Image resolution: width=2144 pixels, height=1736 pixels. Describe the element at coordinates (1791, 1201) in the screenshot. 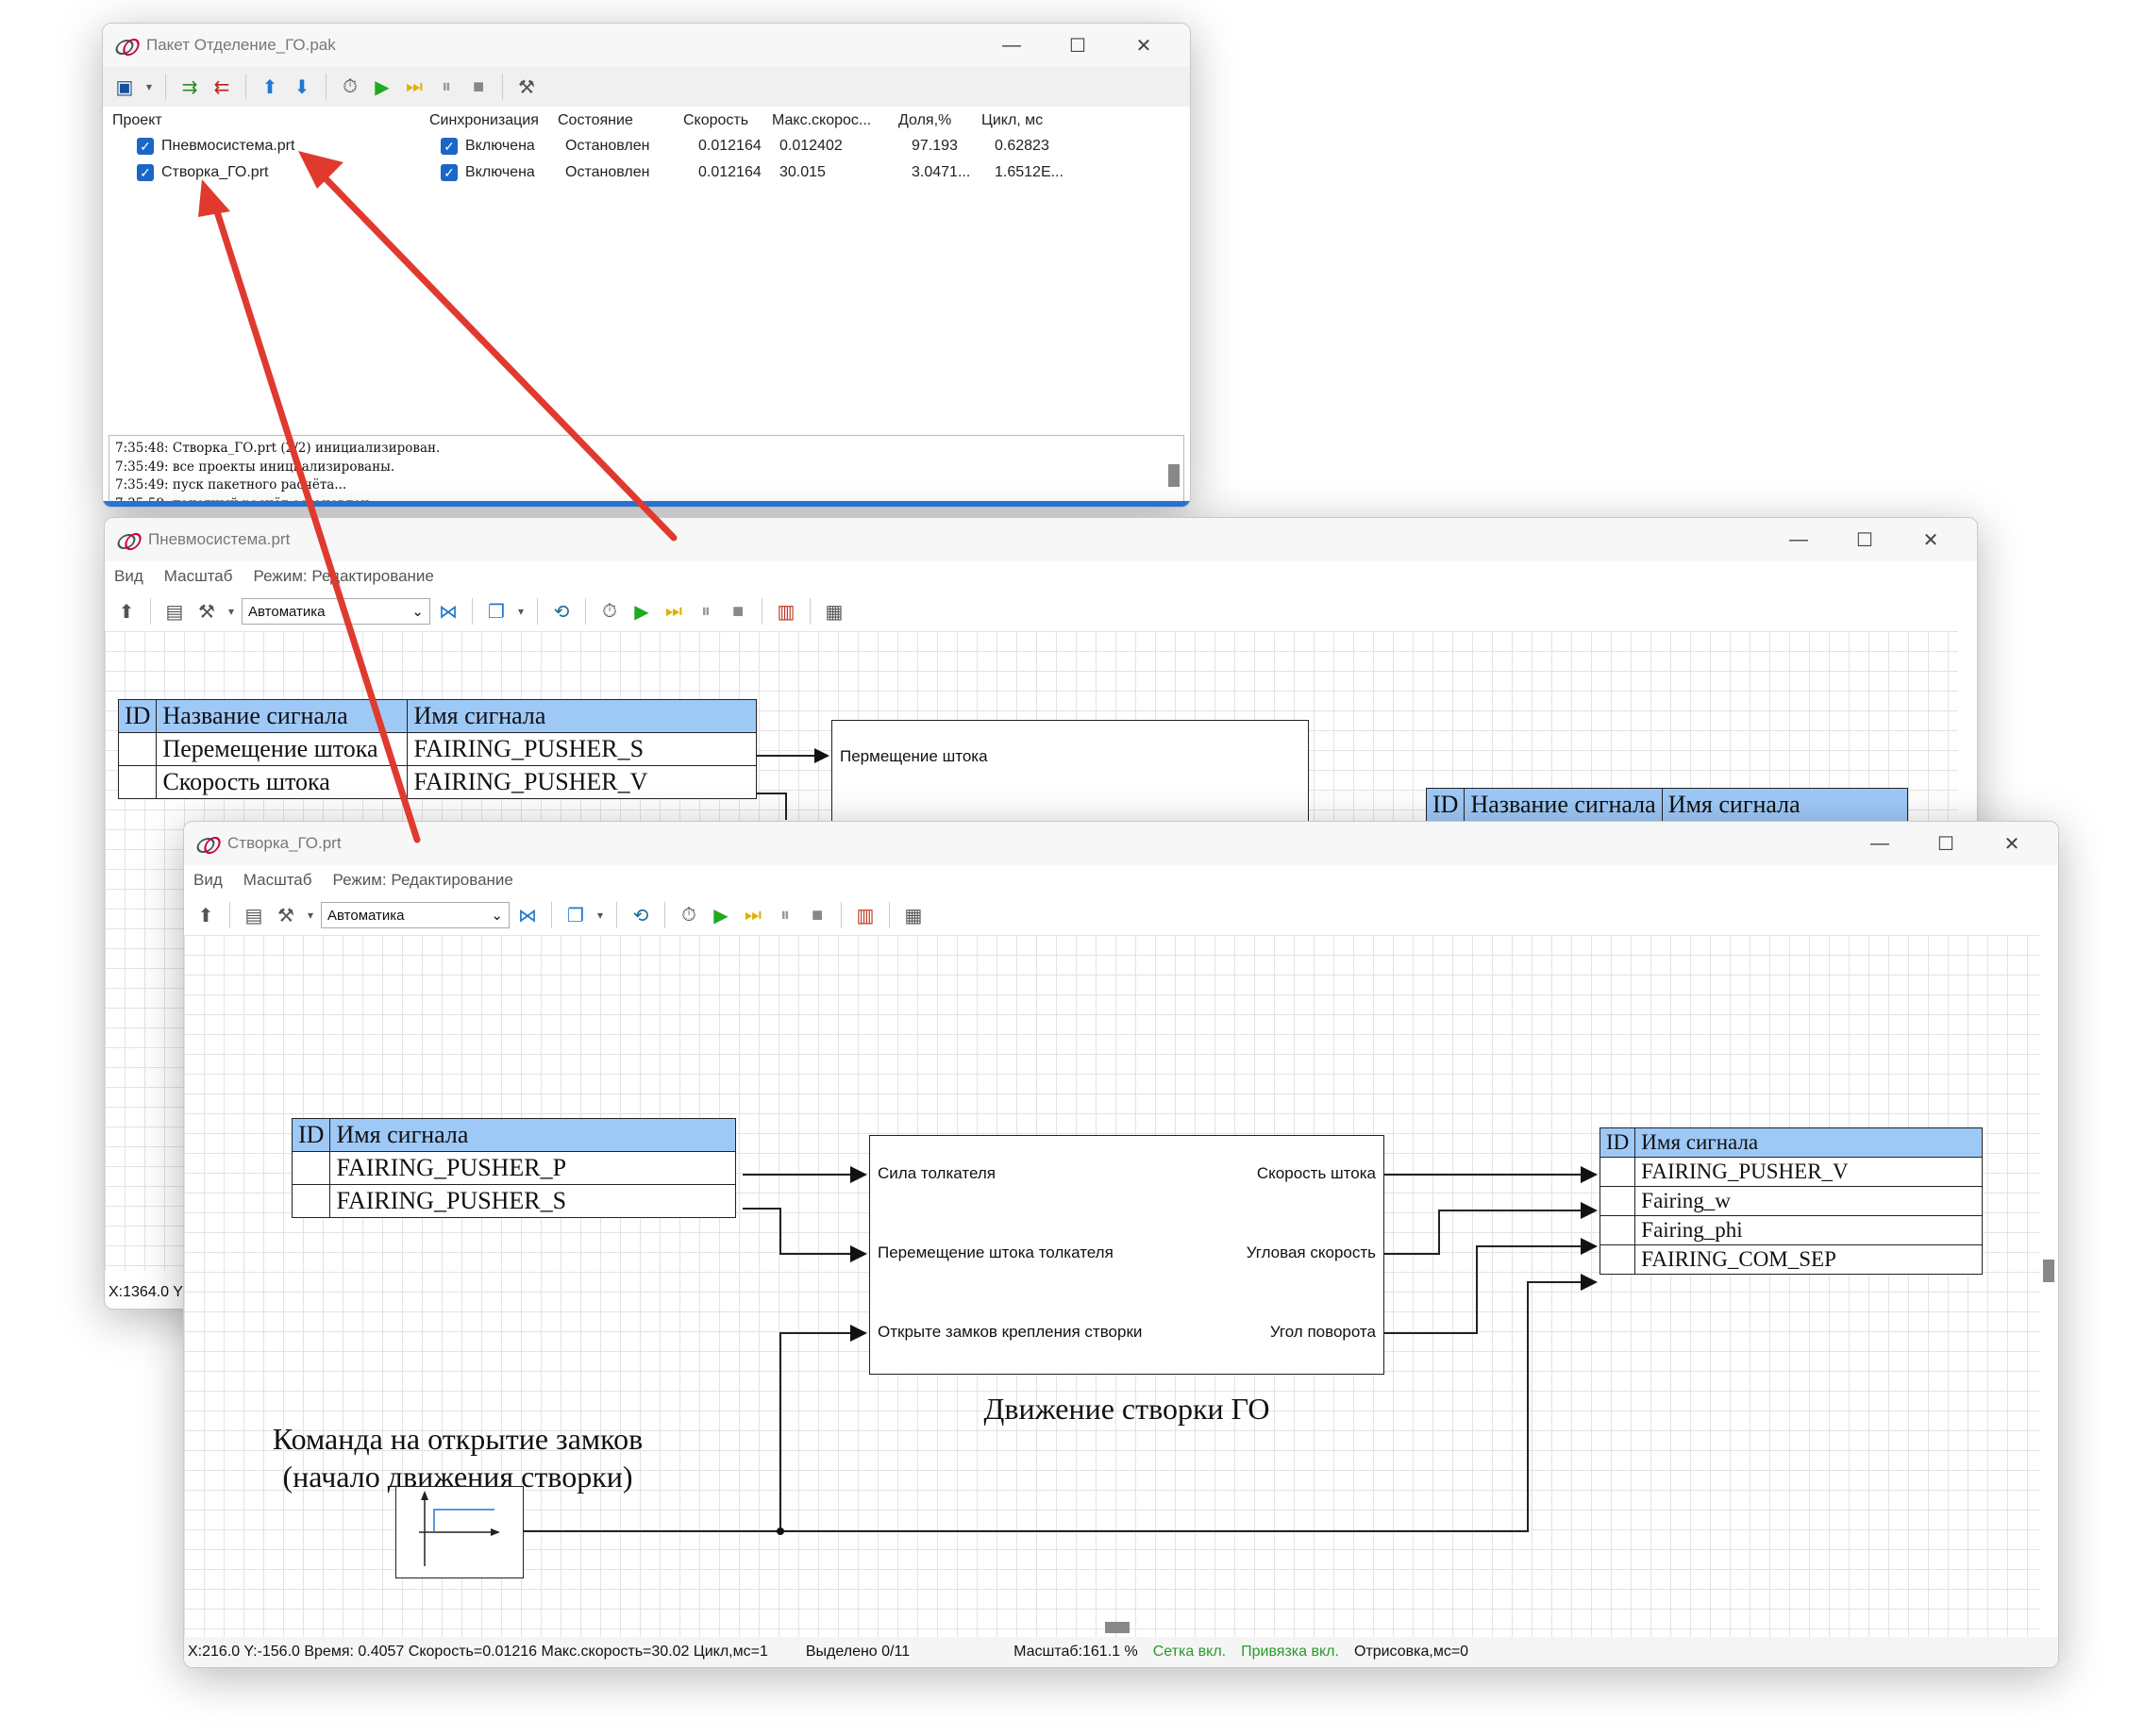

I see `table-row: Fairing_w` at that location.